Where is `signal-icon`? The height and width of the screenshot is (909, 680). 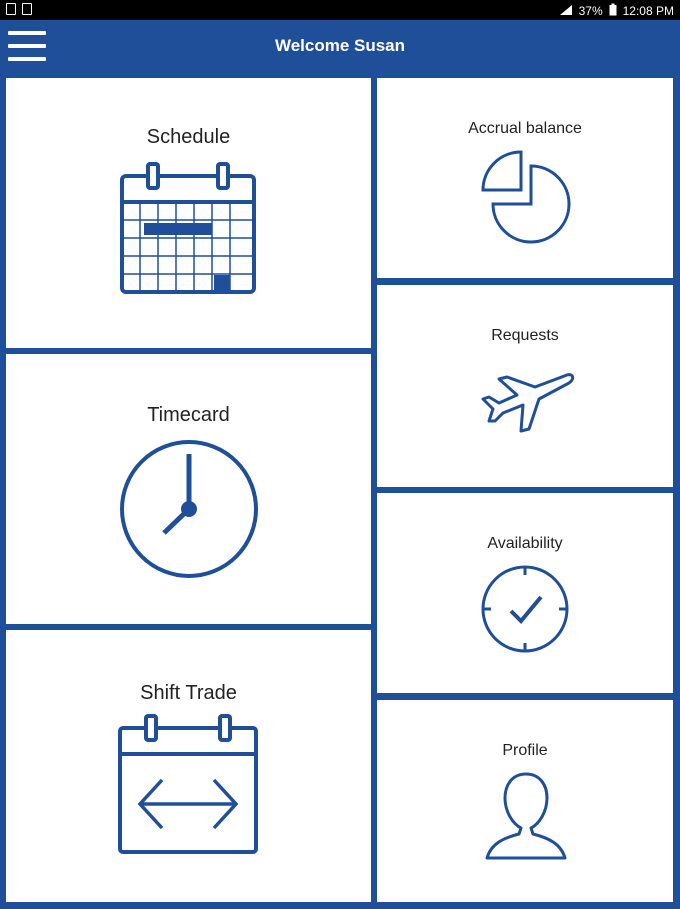 signal-icon is located at coordinates (566, 11).